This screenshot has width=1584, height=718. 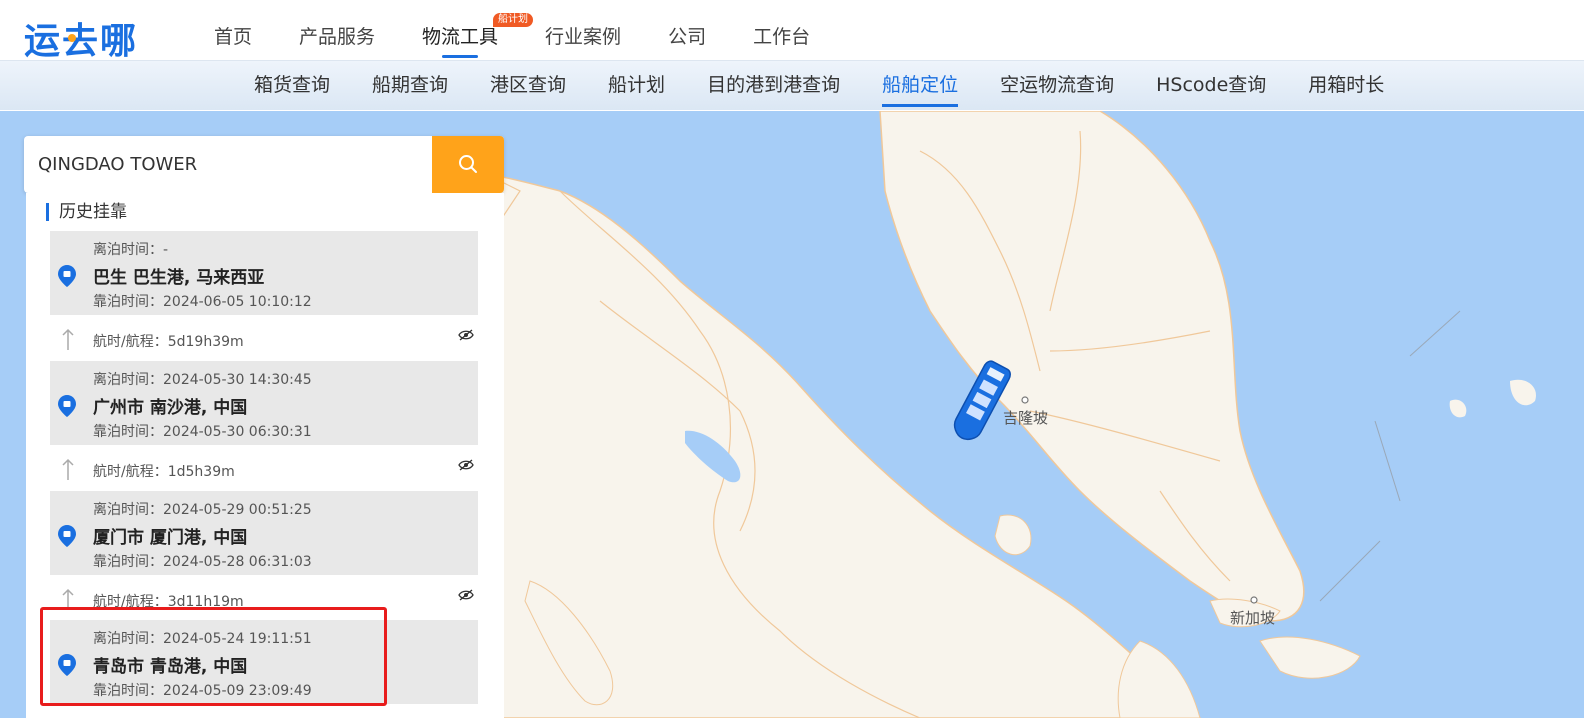 I want to click on voyage-leg: 航时/航程：1d5h39m, so click(x=264, y=468).